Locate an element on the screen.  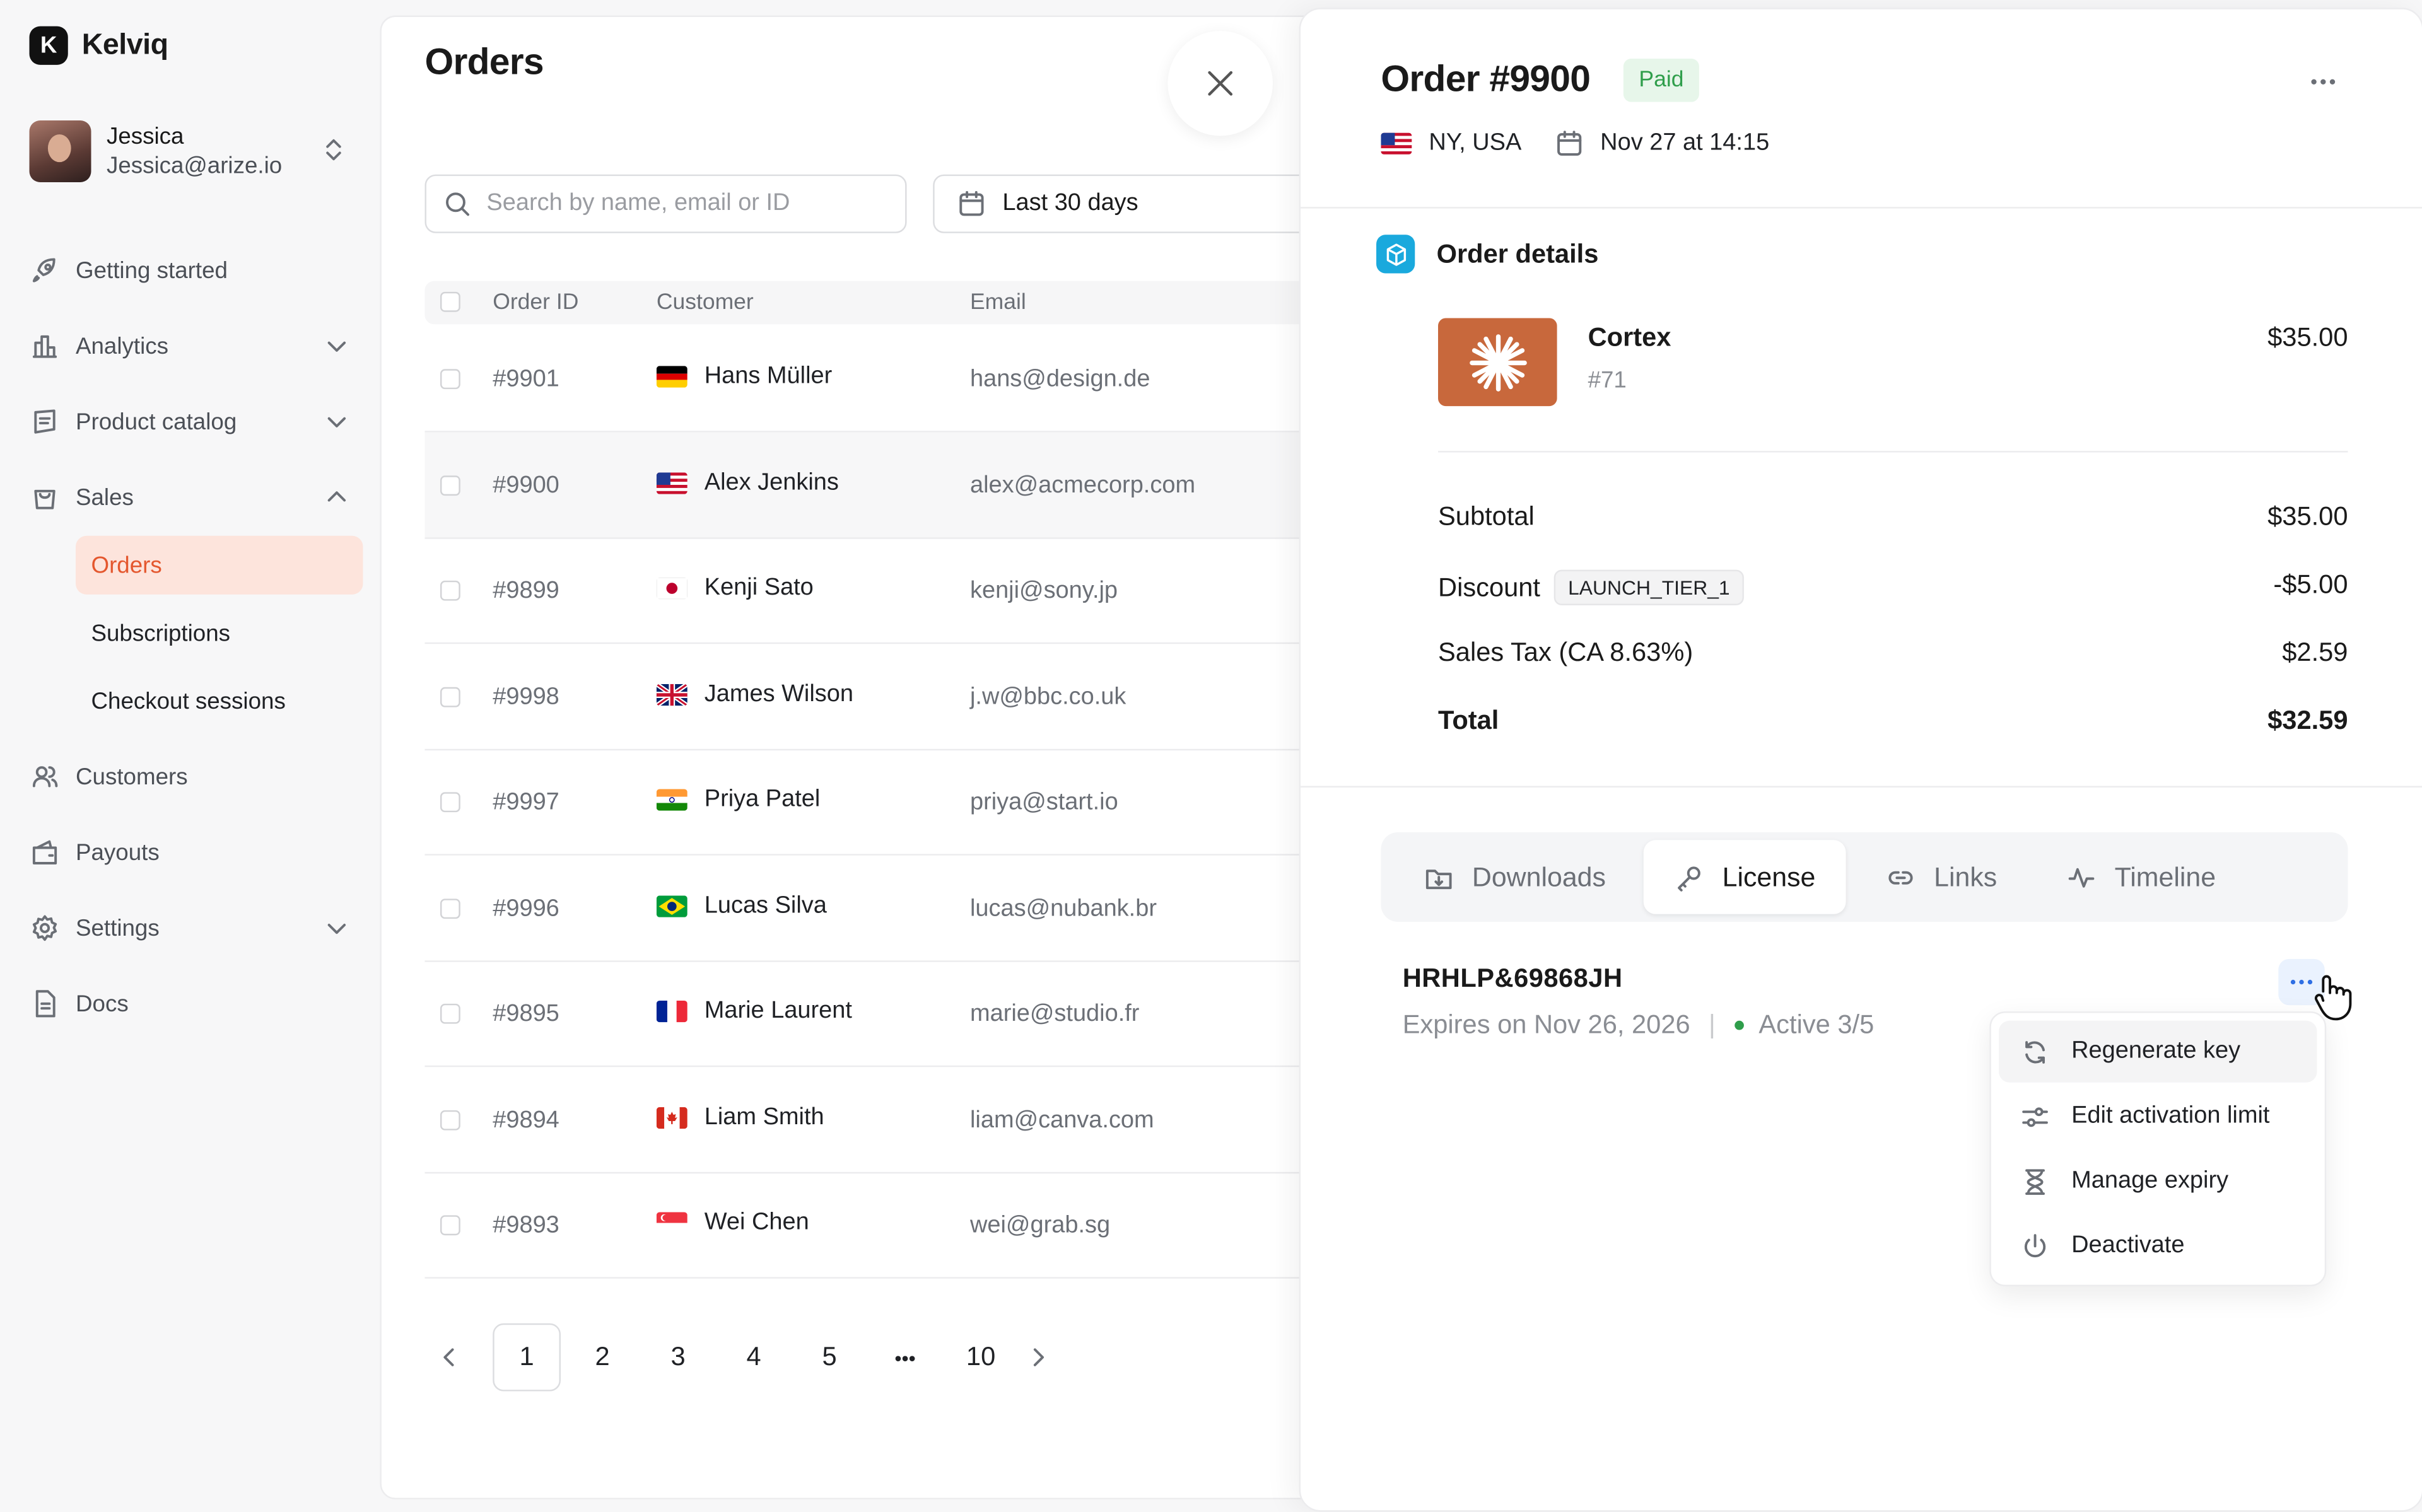
table-row: #9893 Wei Chen wei@grab.sg is located at coordinates (882, 1226).